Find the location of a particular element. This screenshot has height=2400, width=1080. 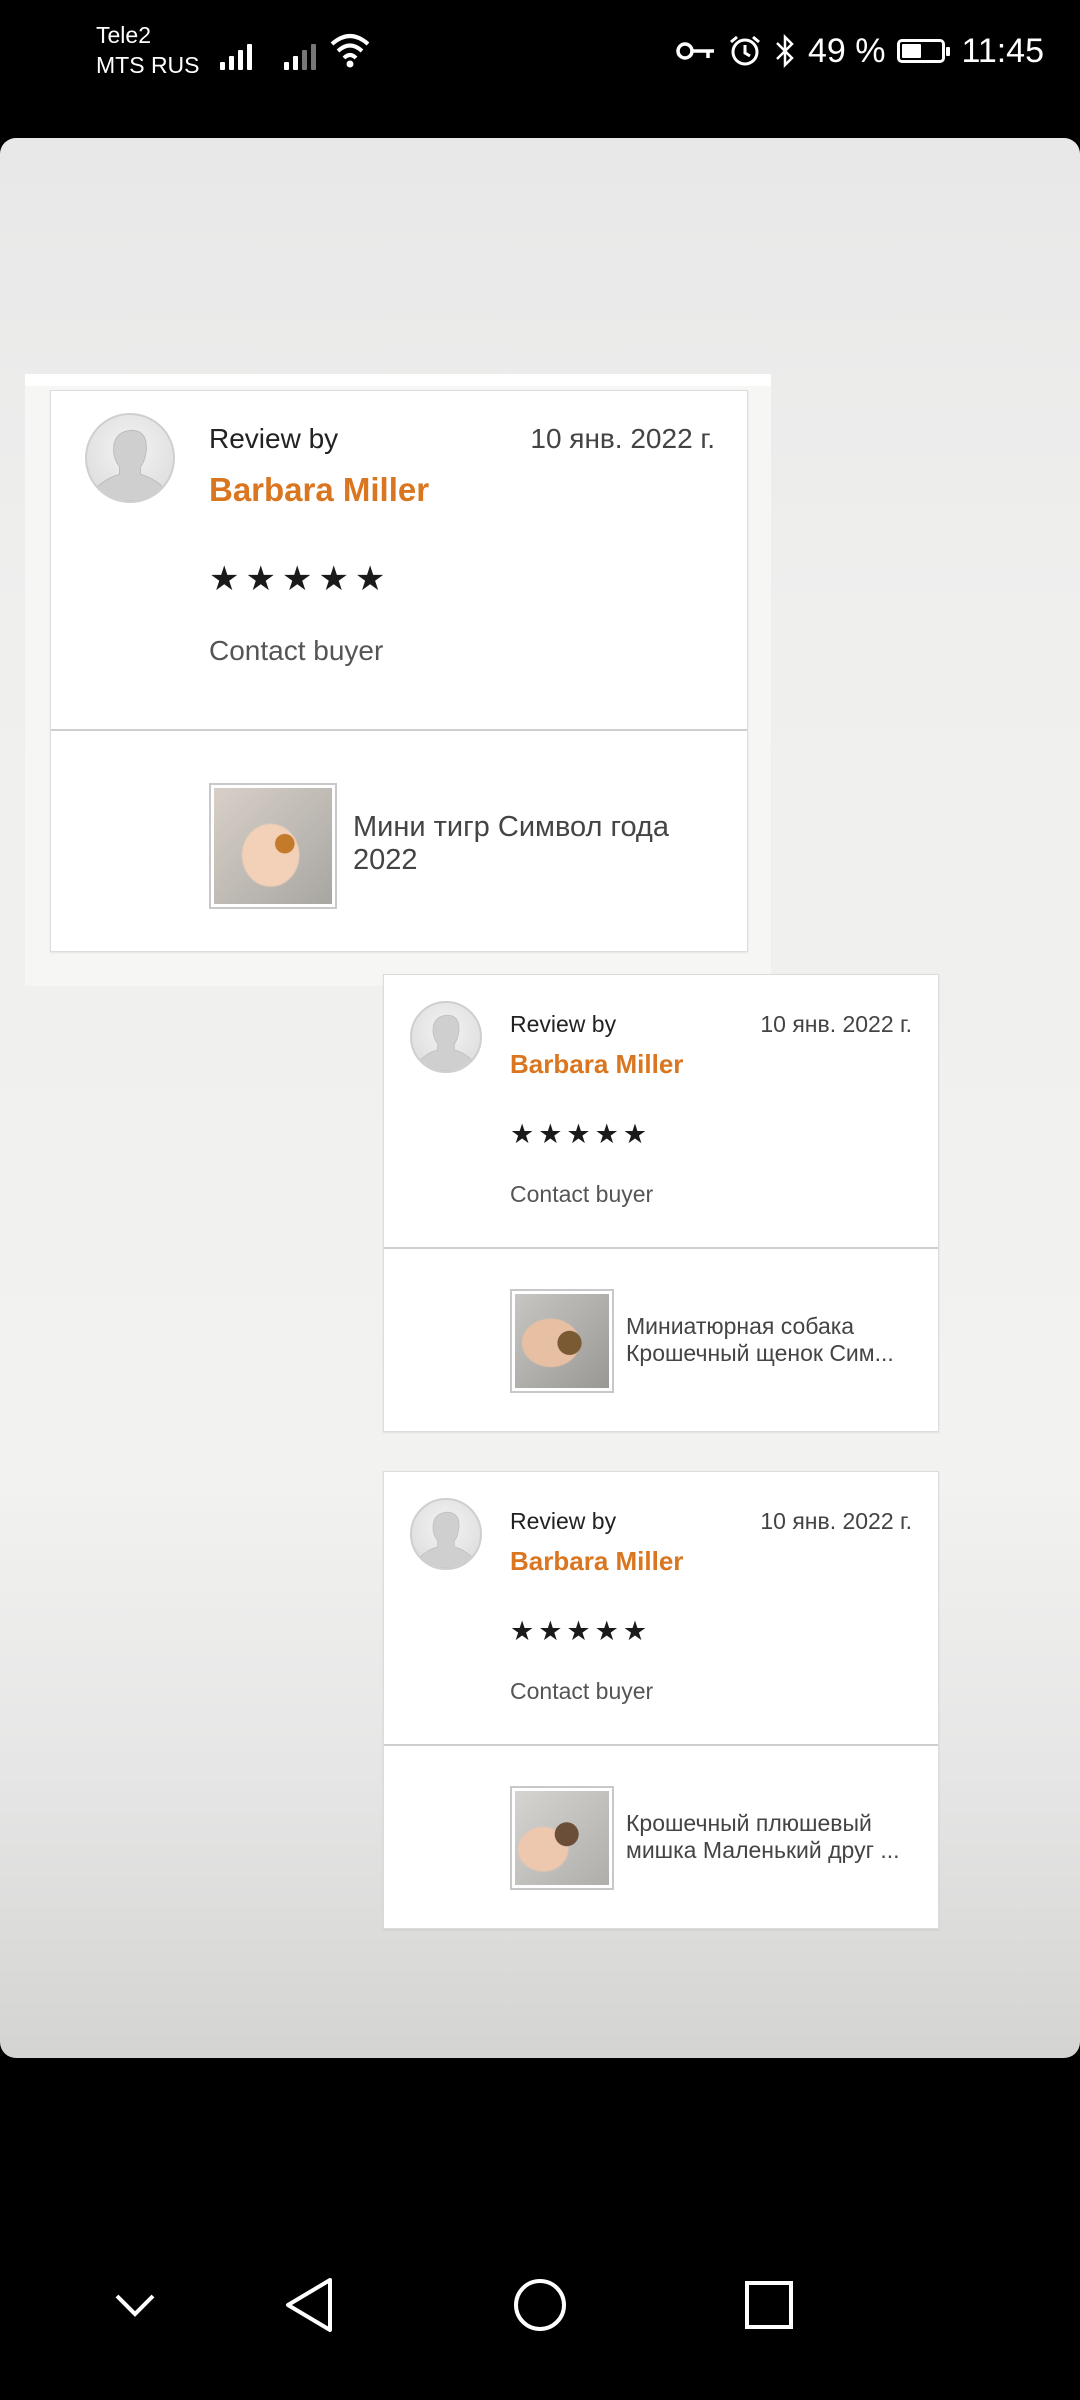

carrier-labels: Tele2 MTS RUS is located at coordinates (148, 50).